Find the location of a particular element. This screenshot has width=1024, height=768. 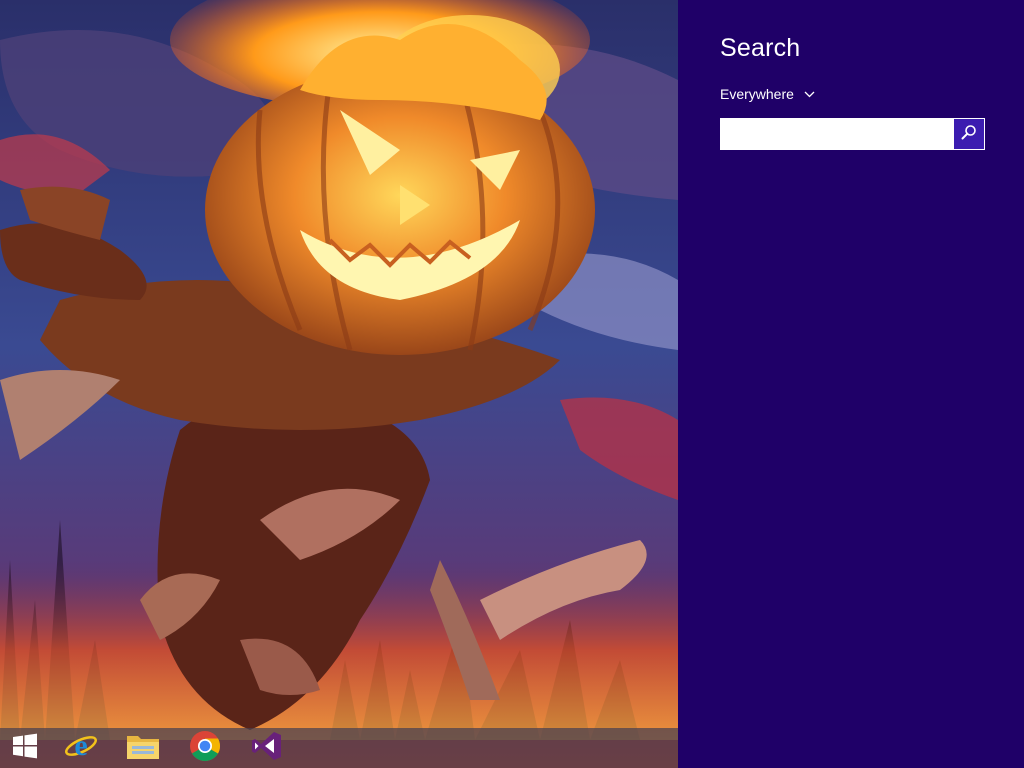

windows-logo-icon is located at coordinates (25, 748).